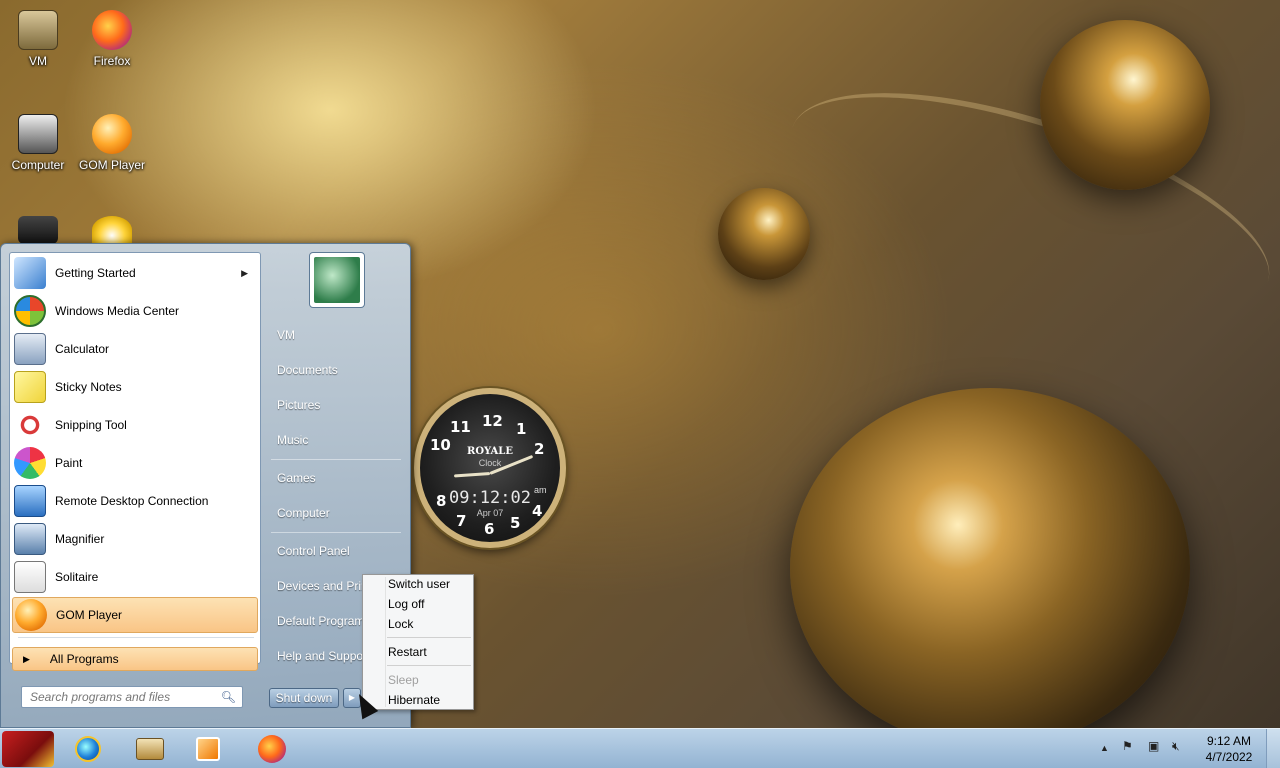 The width and height of the screenshot is (1280, 768). I want to click on search-input: Search programs and files 🔍︎, so click(132, 697).